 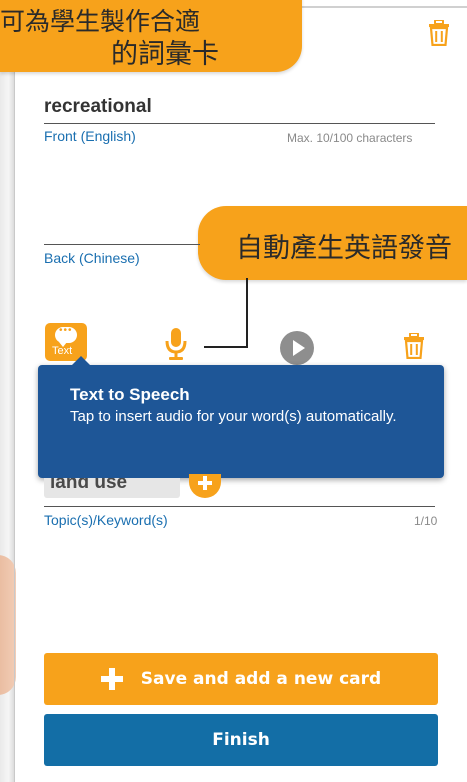 What do you see at coordinates (261, 679) in the screenshot?
I see `save-button-label: Save and add a new card` at bounding box center [261, 679].